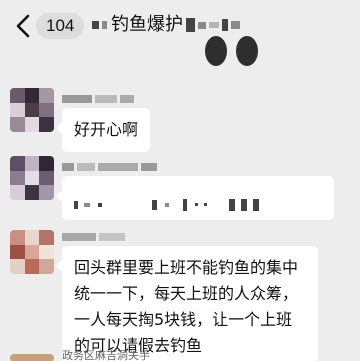 Image resolution: width=360 pixels, height=361 pixels. What do you see at coordinates (60, 26) in the screenshot?
I see `unread-count-badge: 104` at bounding box center [60, 26].